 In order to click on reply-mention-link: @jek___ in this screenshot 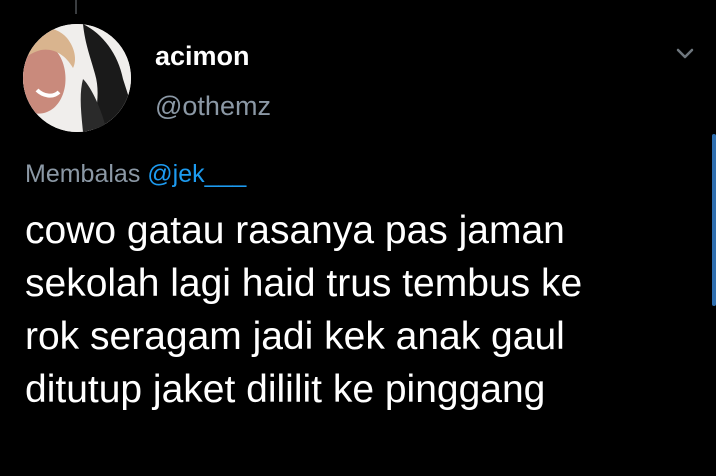, I will do `click(196, 174)`.